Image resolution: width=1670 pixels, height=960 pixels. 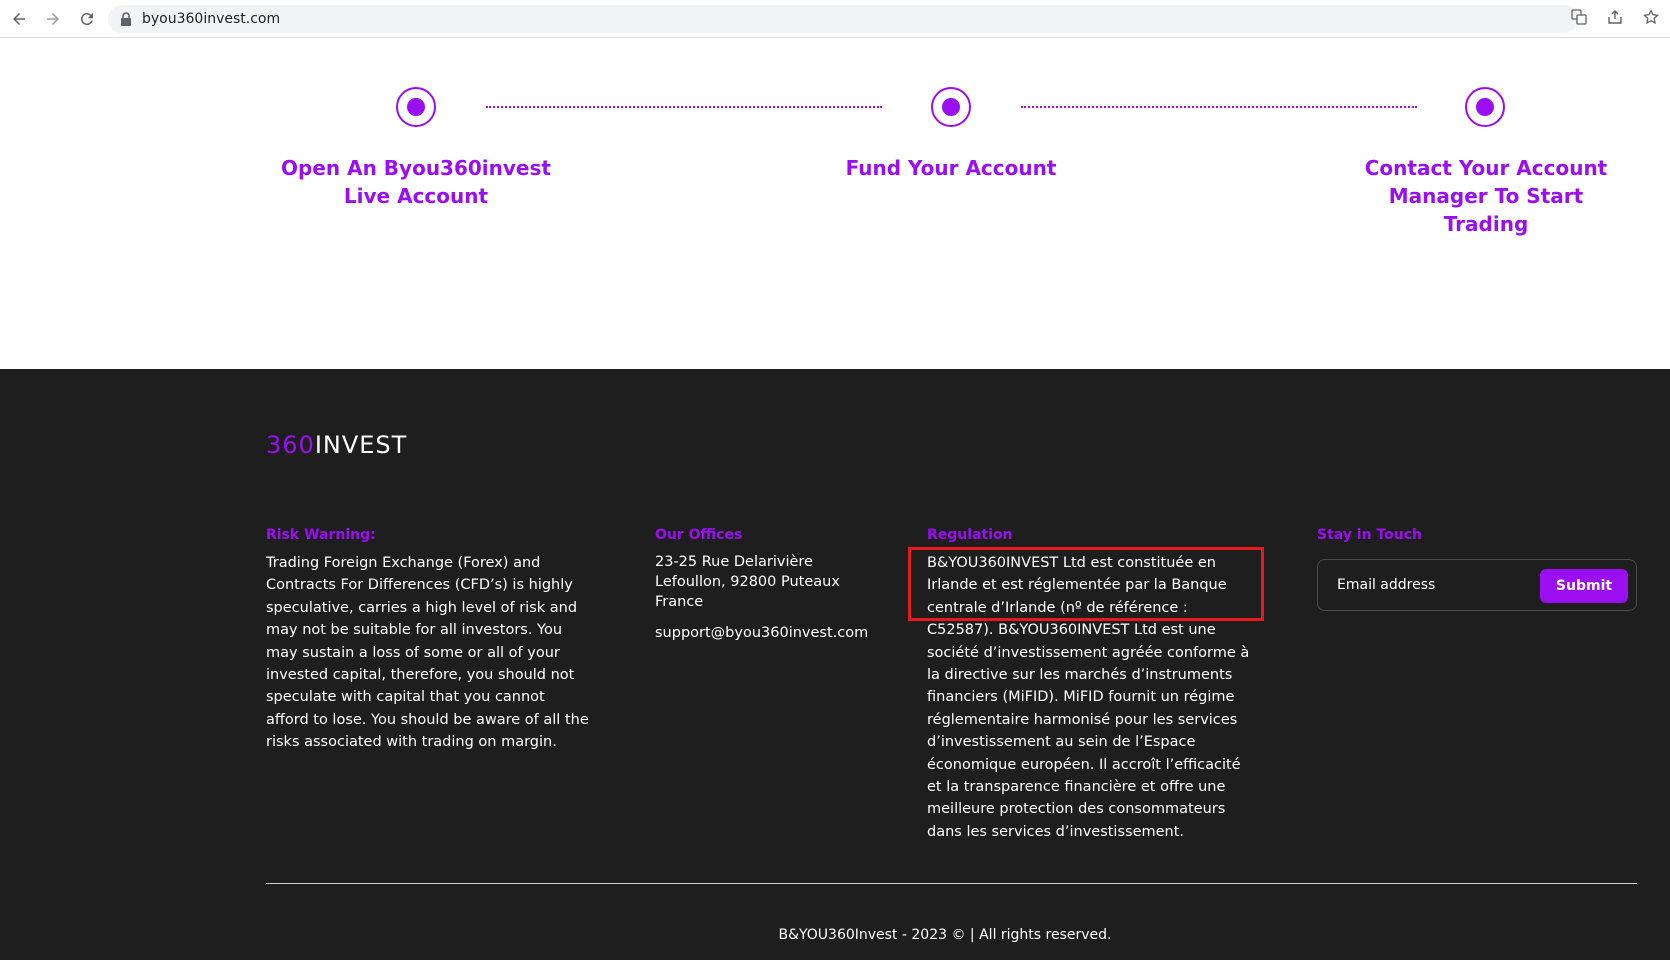 What do you see at coordinates (290, 445) in the screenshot?
I see `logo-part-360: 360` at bounding box center [290, 445].